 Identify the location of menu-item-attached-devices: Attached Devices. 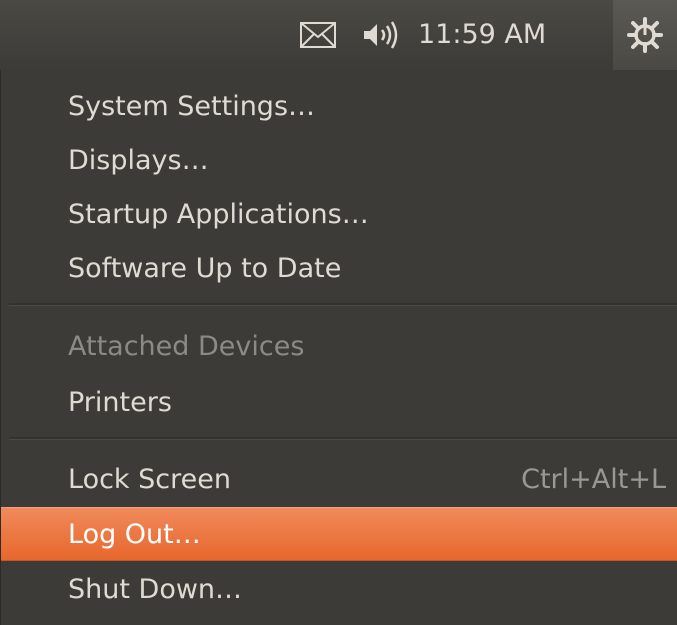
(186, 346).